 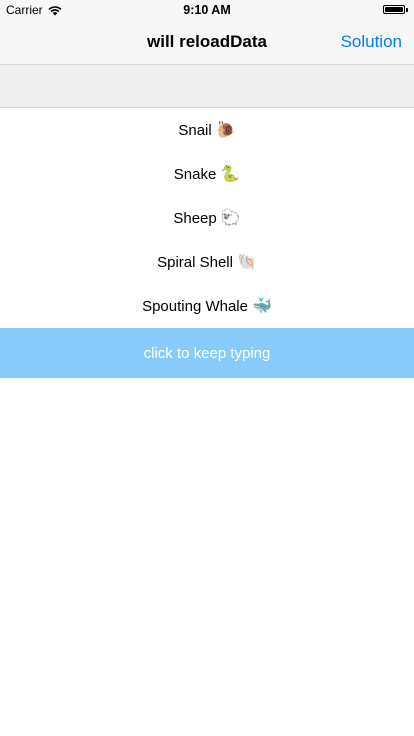 I want to click on list-item: Spiral Shell 🐚, so click(x=207, y=262).